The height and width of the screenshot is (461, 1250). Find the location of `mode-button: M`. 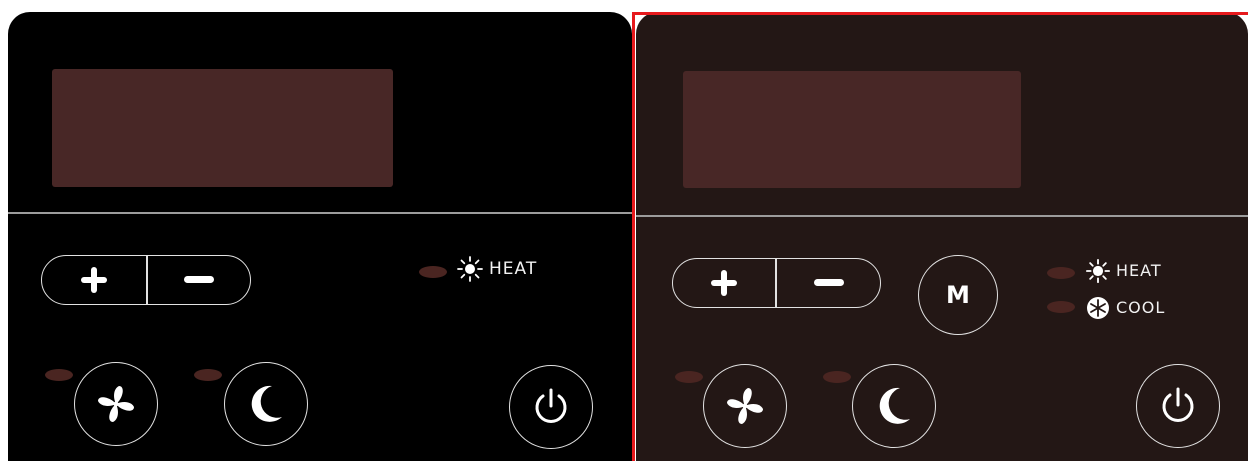

mode-button: M is located at coordinates (958, 295).